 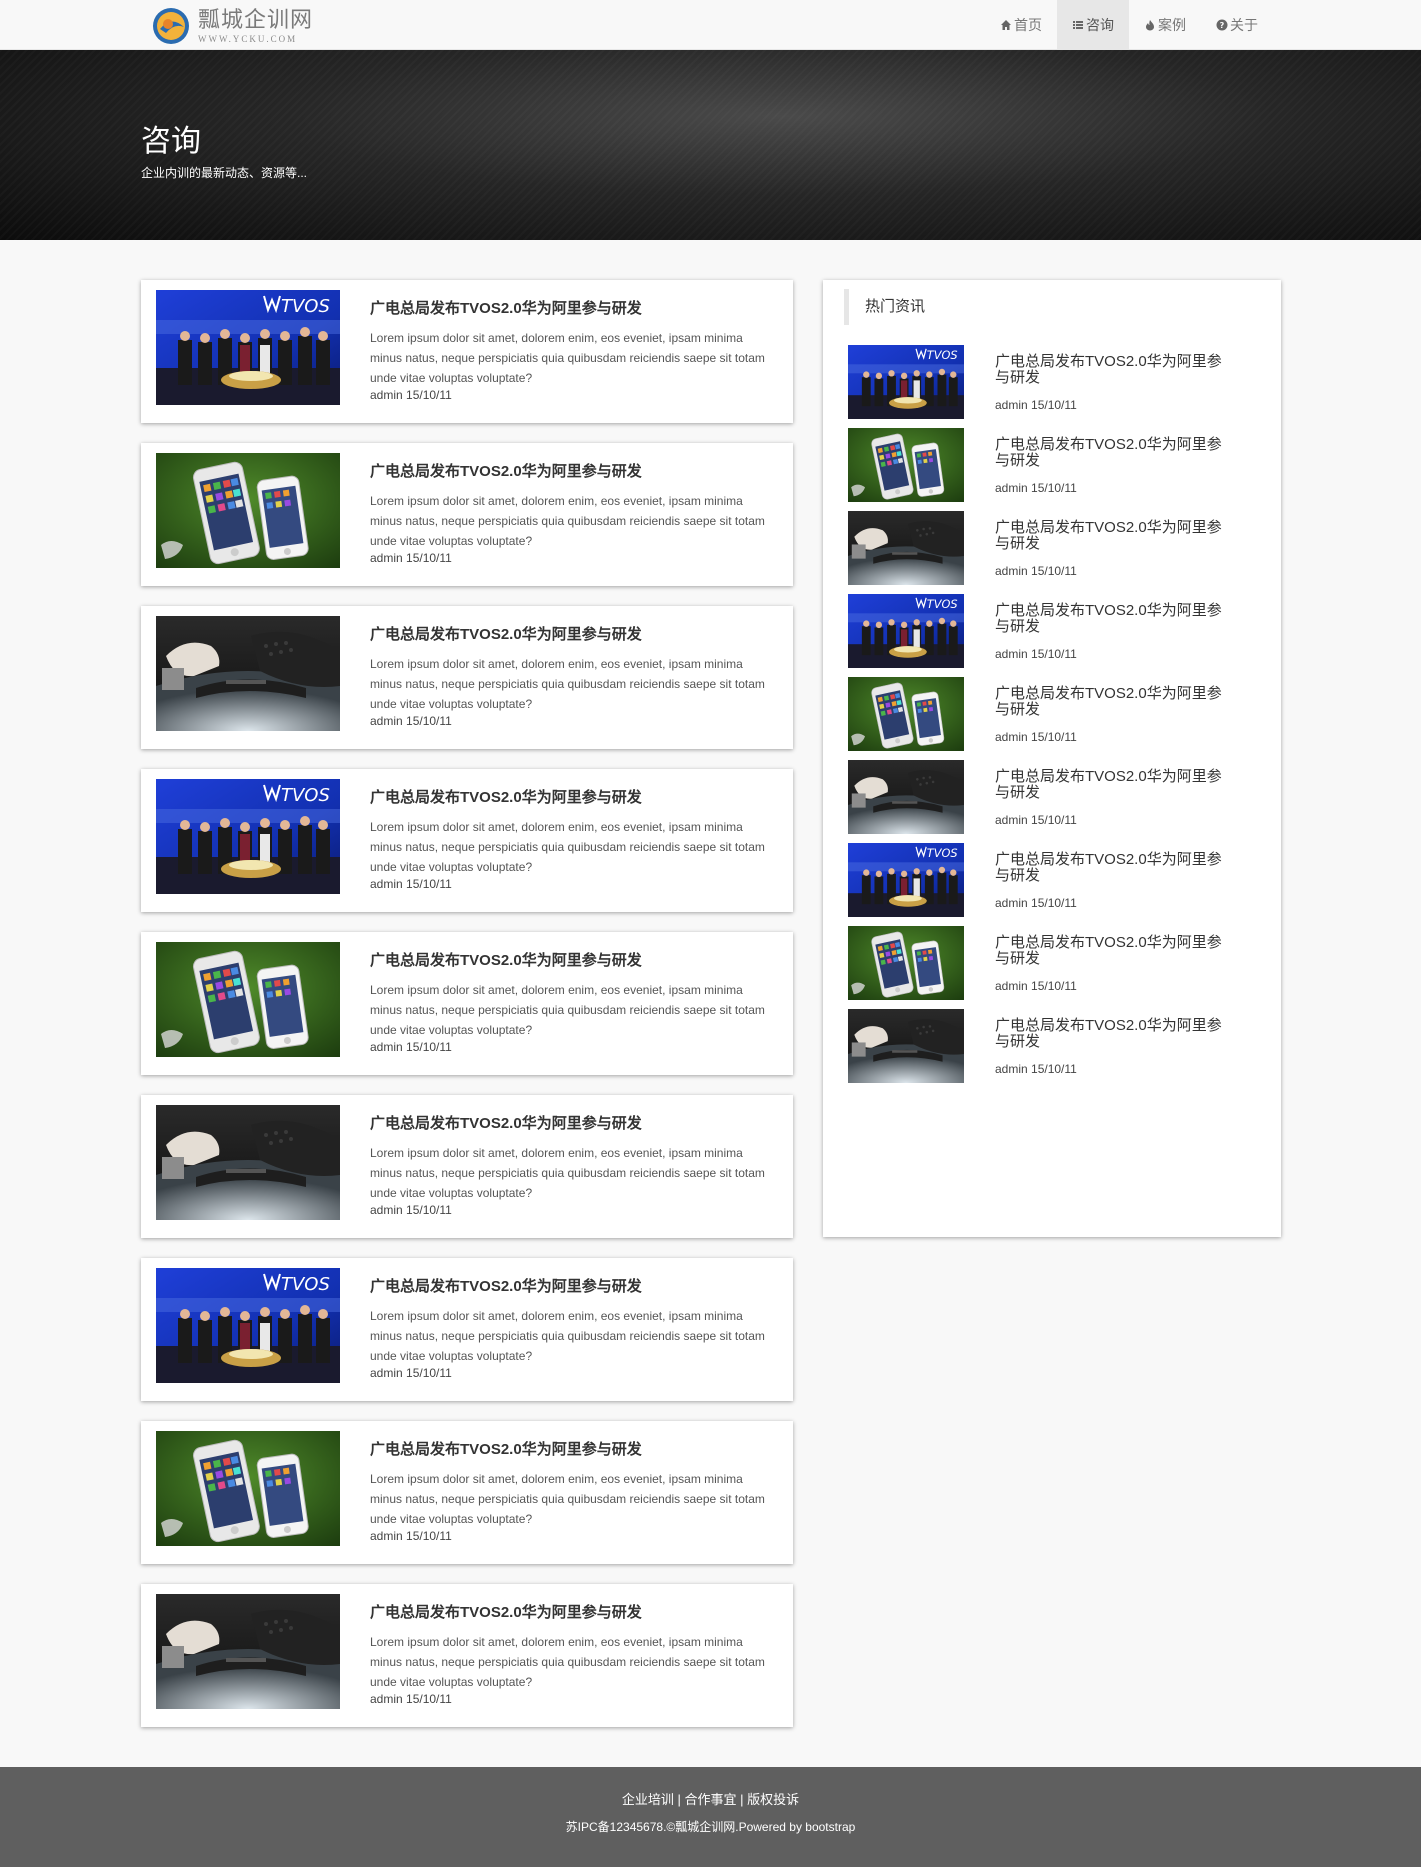 What do you see at coordinates (1244, 25) in the screenshot?
I see `nav-label-about: 关于` at bounding box center [1244, 25].